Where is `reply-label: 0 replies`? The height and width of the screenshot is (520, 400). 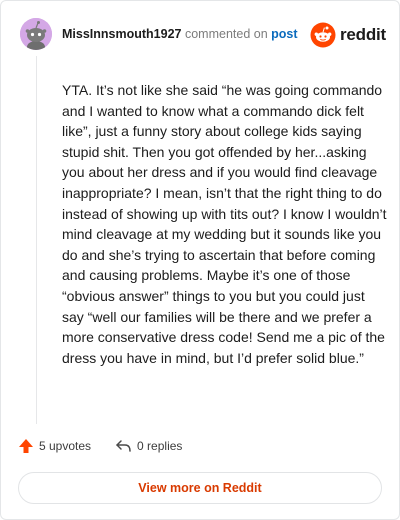
reply-label: 0 replies is located at coordinates (160, 446).